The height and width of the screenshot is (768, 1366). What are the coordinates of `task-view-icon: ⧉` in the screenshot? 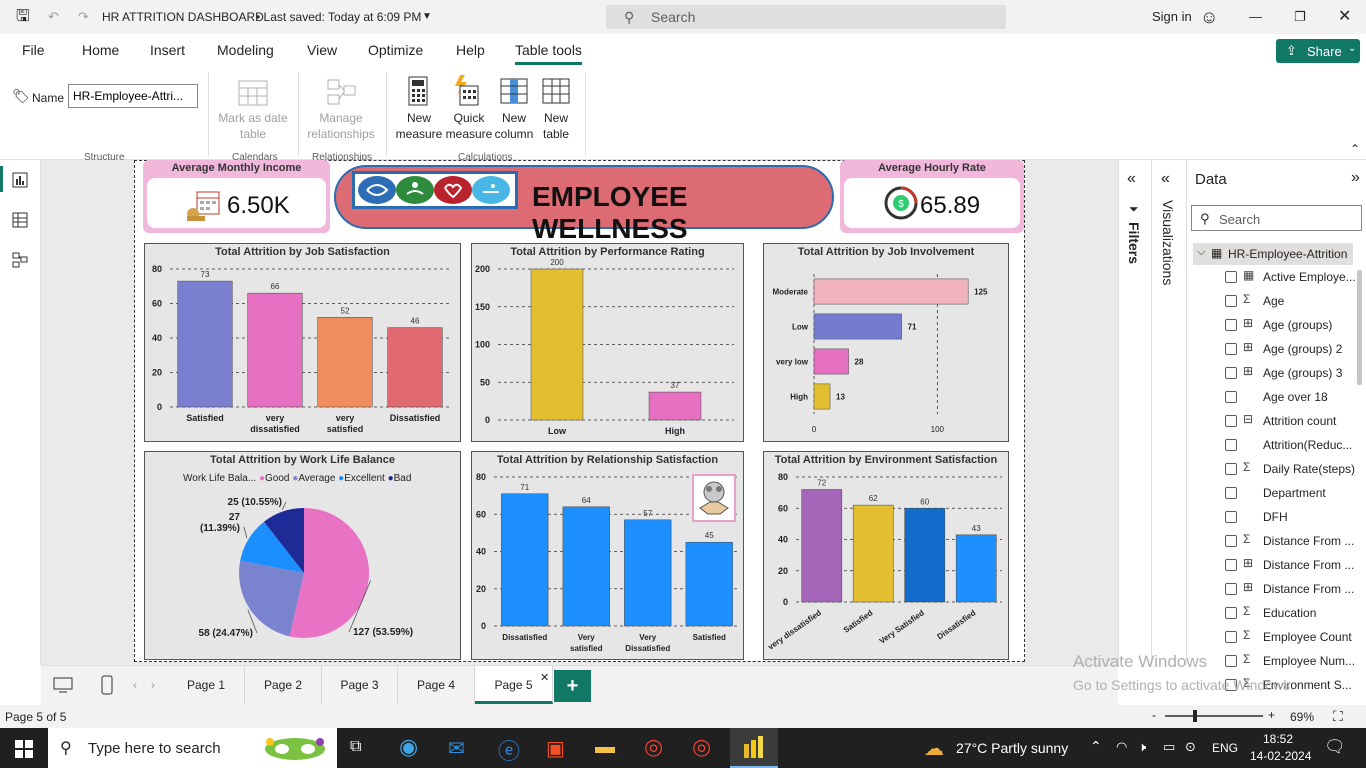 It's located at (355, 747).